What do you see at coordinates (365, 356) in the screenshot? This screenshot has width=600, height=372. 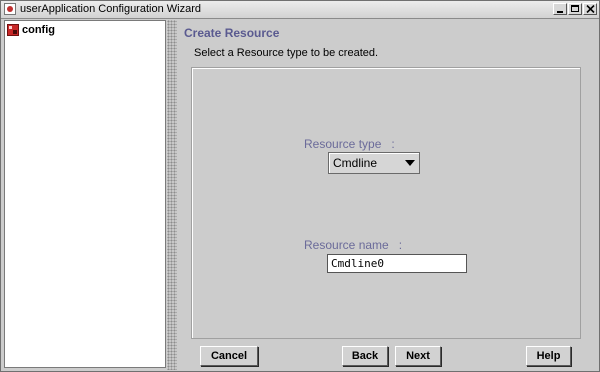 I see `back-button: Back` at bounding box center [365, 356].